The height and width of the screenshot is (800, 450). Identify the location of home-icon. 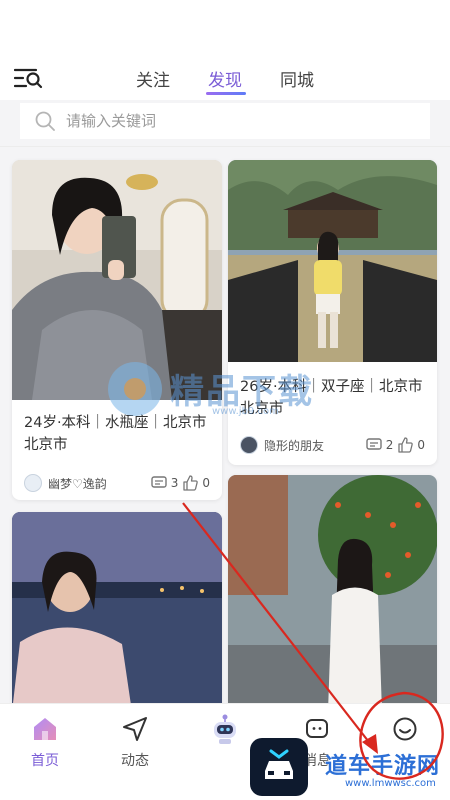
(45, 729).